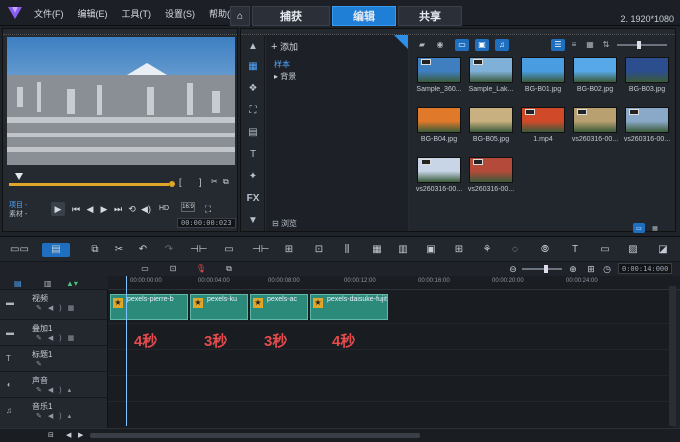 The height and width of the screenshot is (442, 680). Describe the element at coordinates (120, 186) in the screenshot. I see `scrubber: [ ] ✂ ⧉` at that location.